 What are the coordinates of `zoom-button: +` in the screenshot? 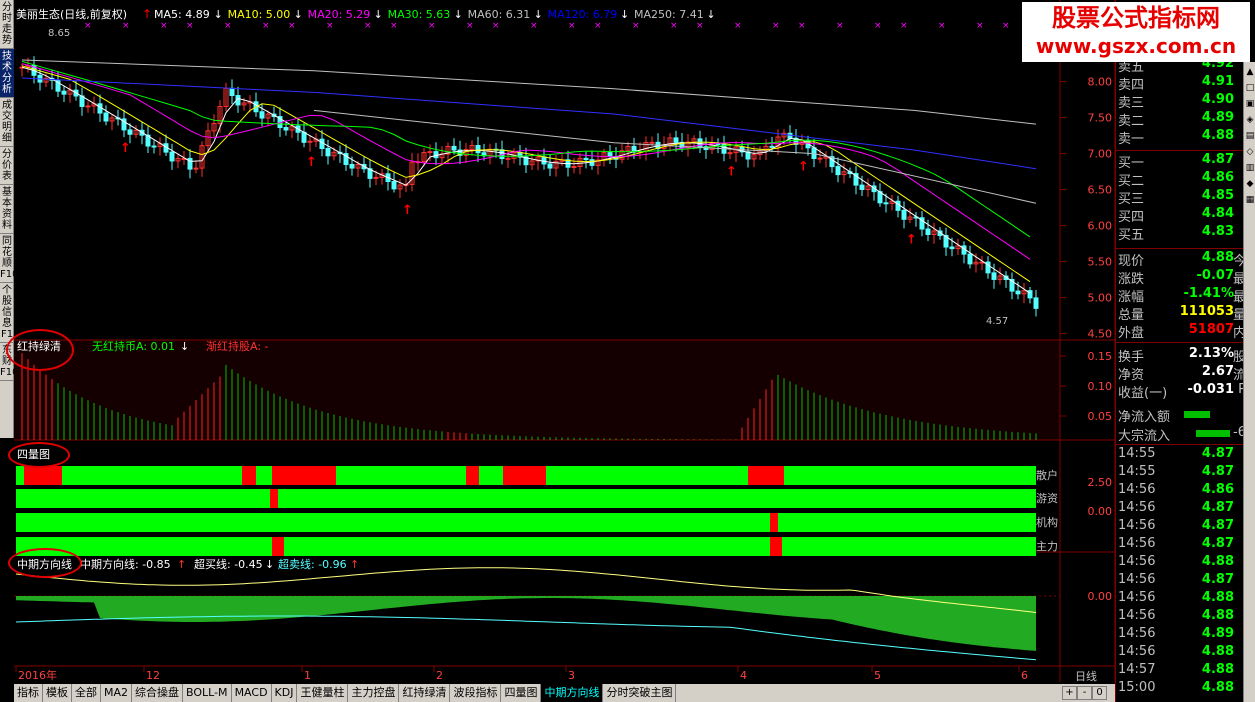 It's located at (1069, 693).